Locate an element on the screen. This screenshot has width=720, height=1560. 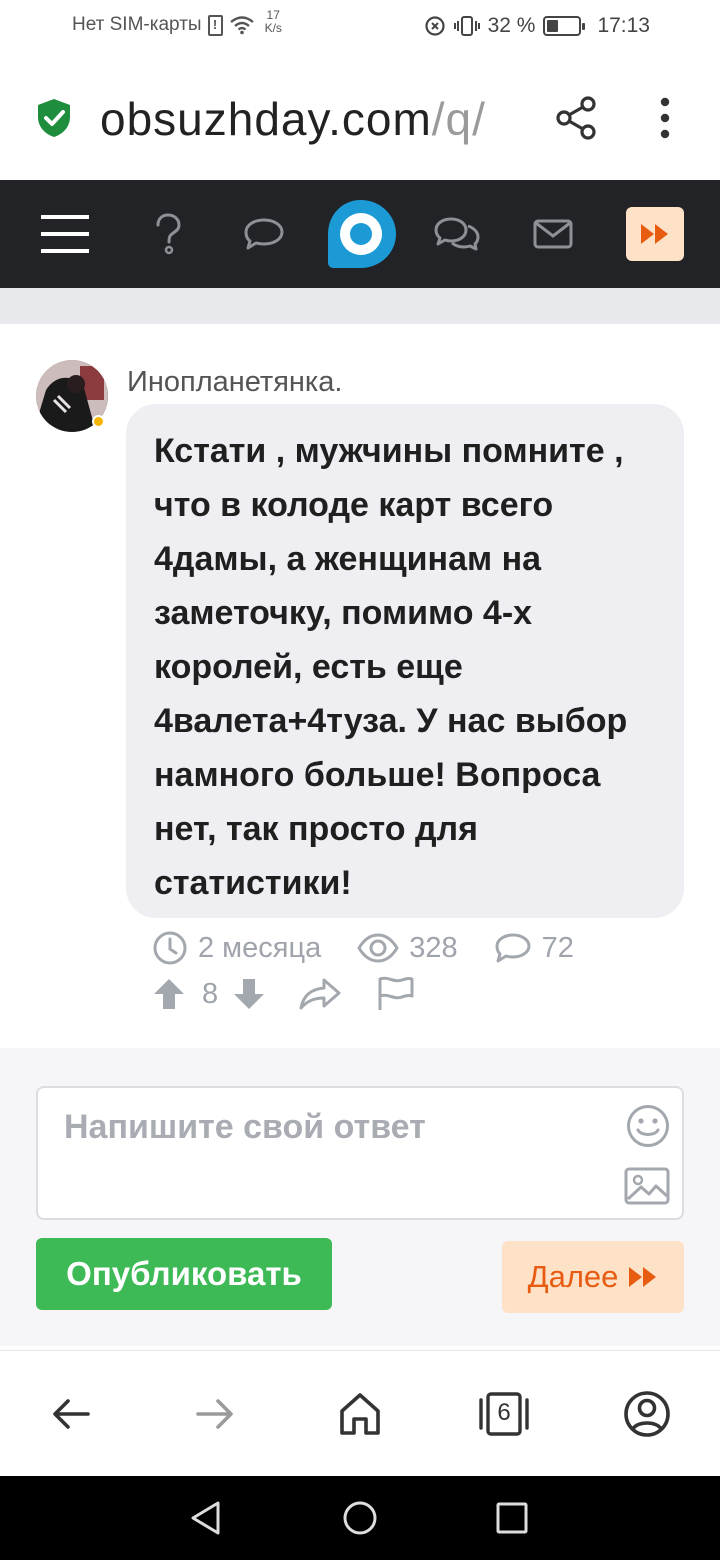
vote-count: 8 is located at coordinates (210, 993).